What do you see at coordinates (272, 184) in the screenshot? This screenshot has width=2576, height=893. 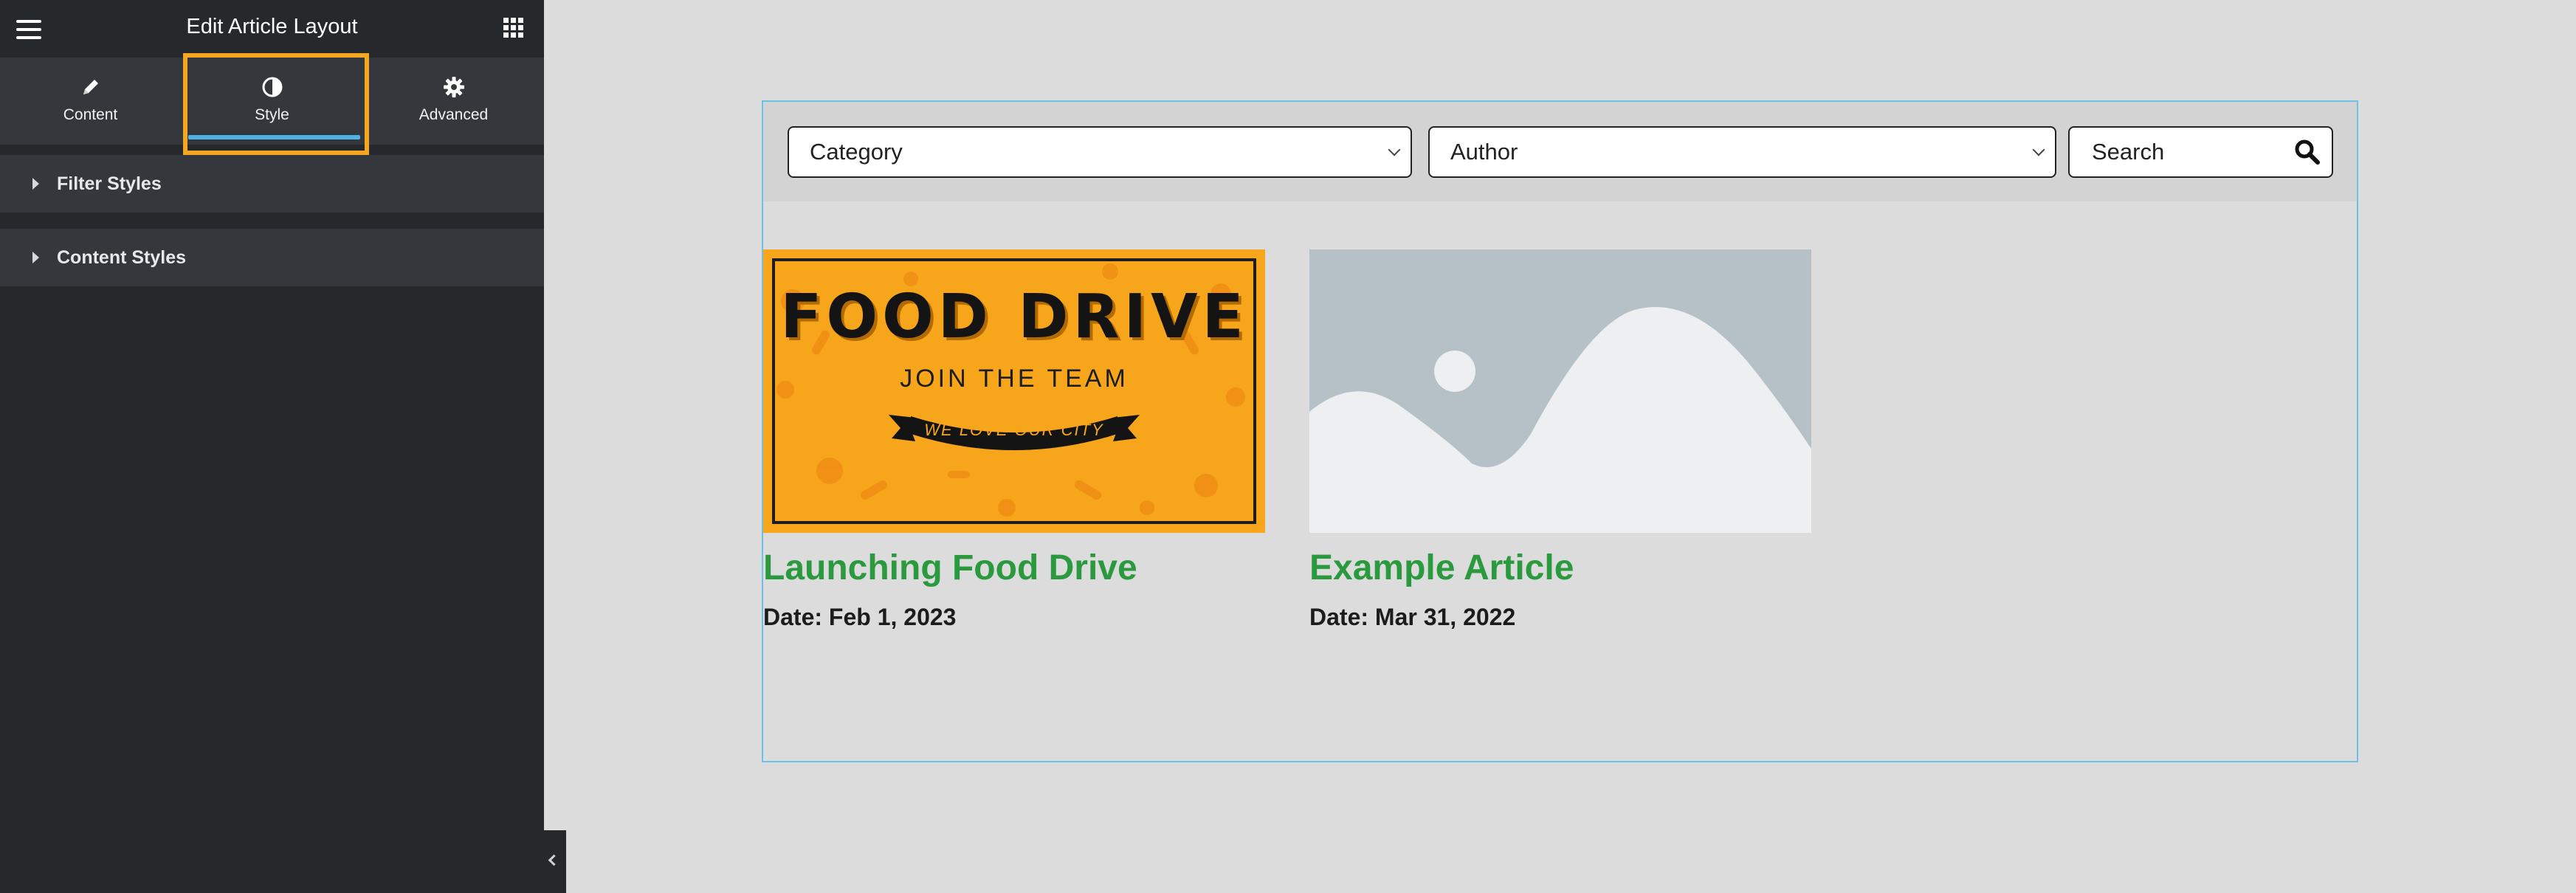 I see `section-filter-styles: Filter Styles` at bounding box center [272, 184].